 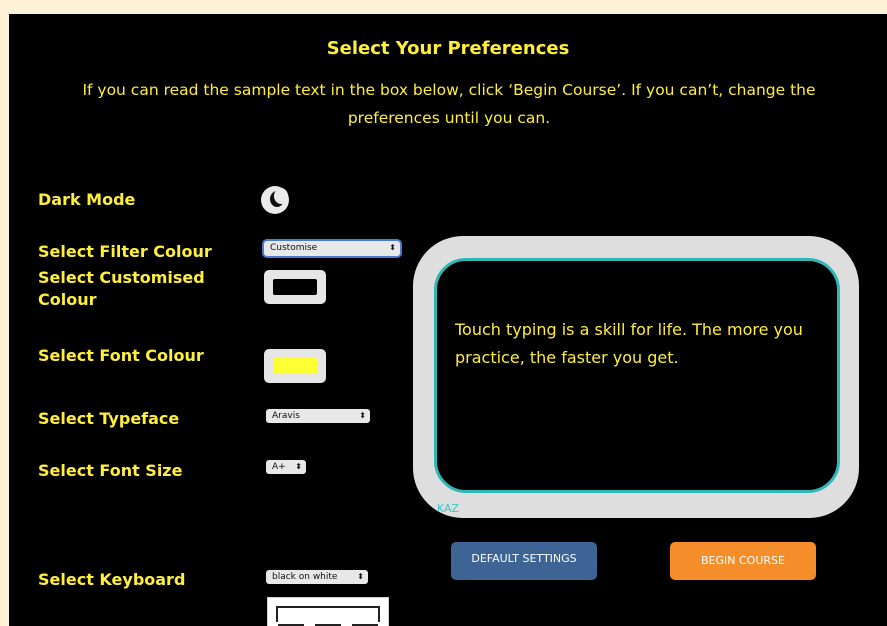 What do you see at coordinates (743, 561) in the screenshot?
I see `begin-course-button: BEGIN COURSE` at bounding box center [743, 561].